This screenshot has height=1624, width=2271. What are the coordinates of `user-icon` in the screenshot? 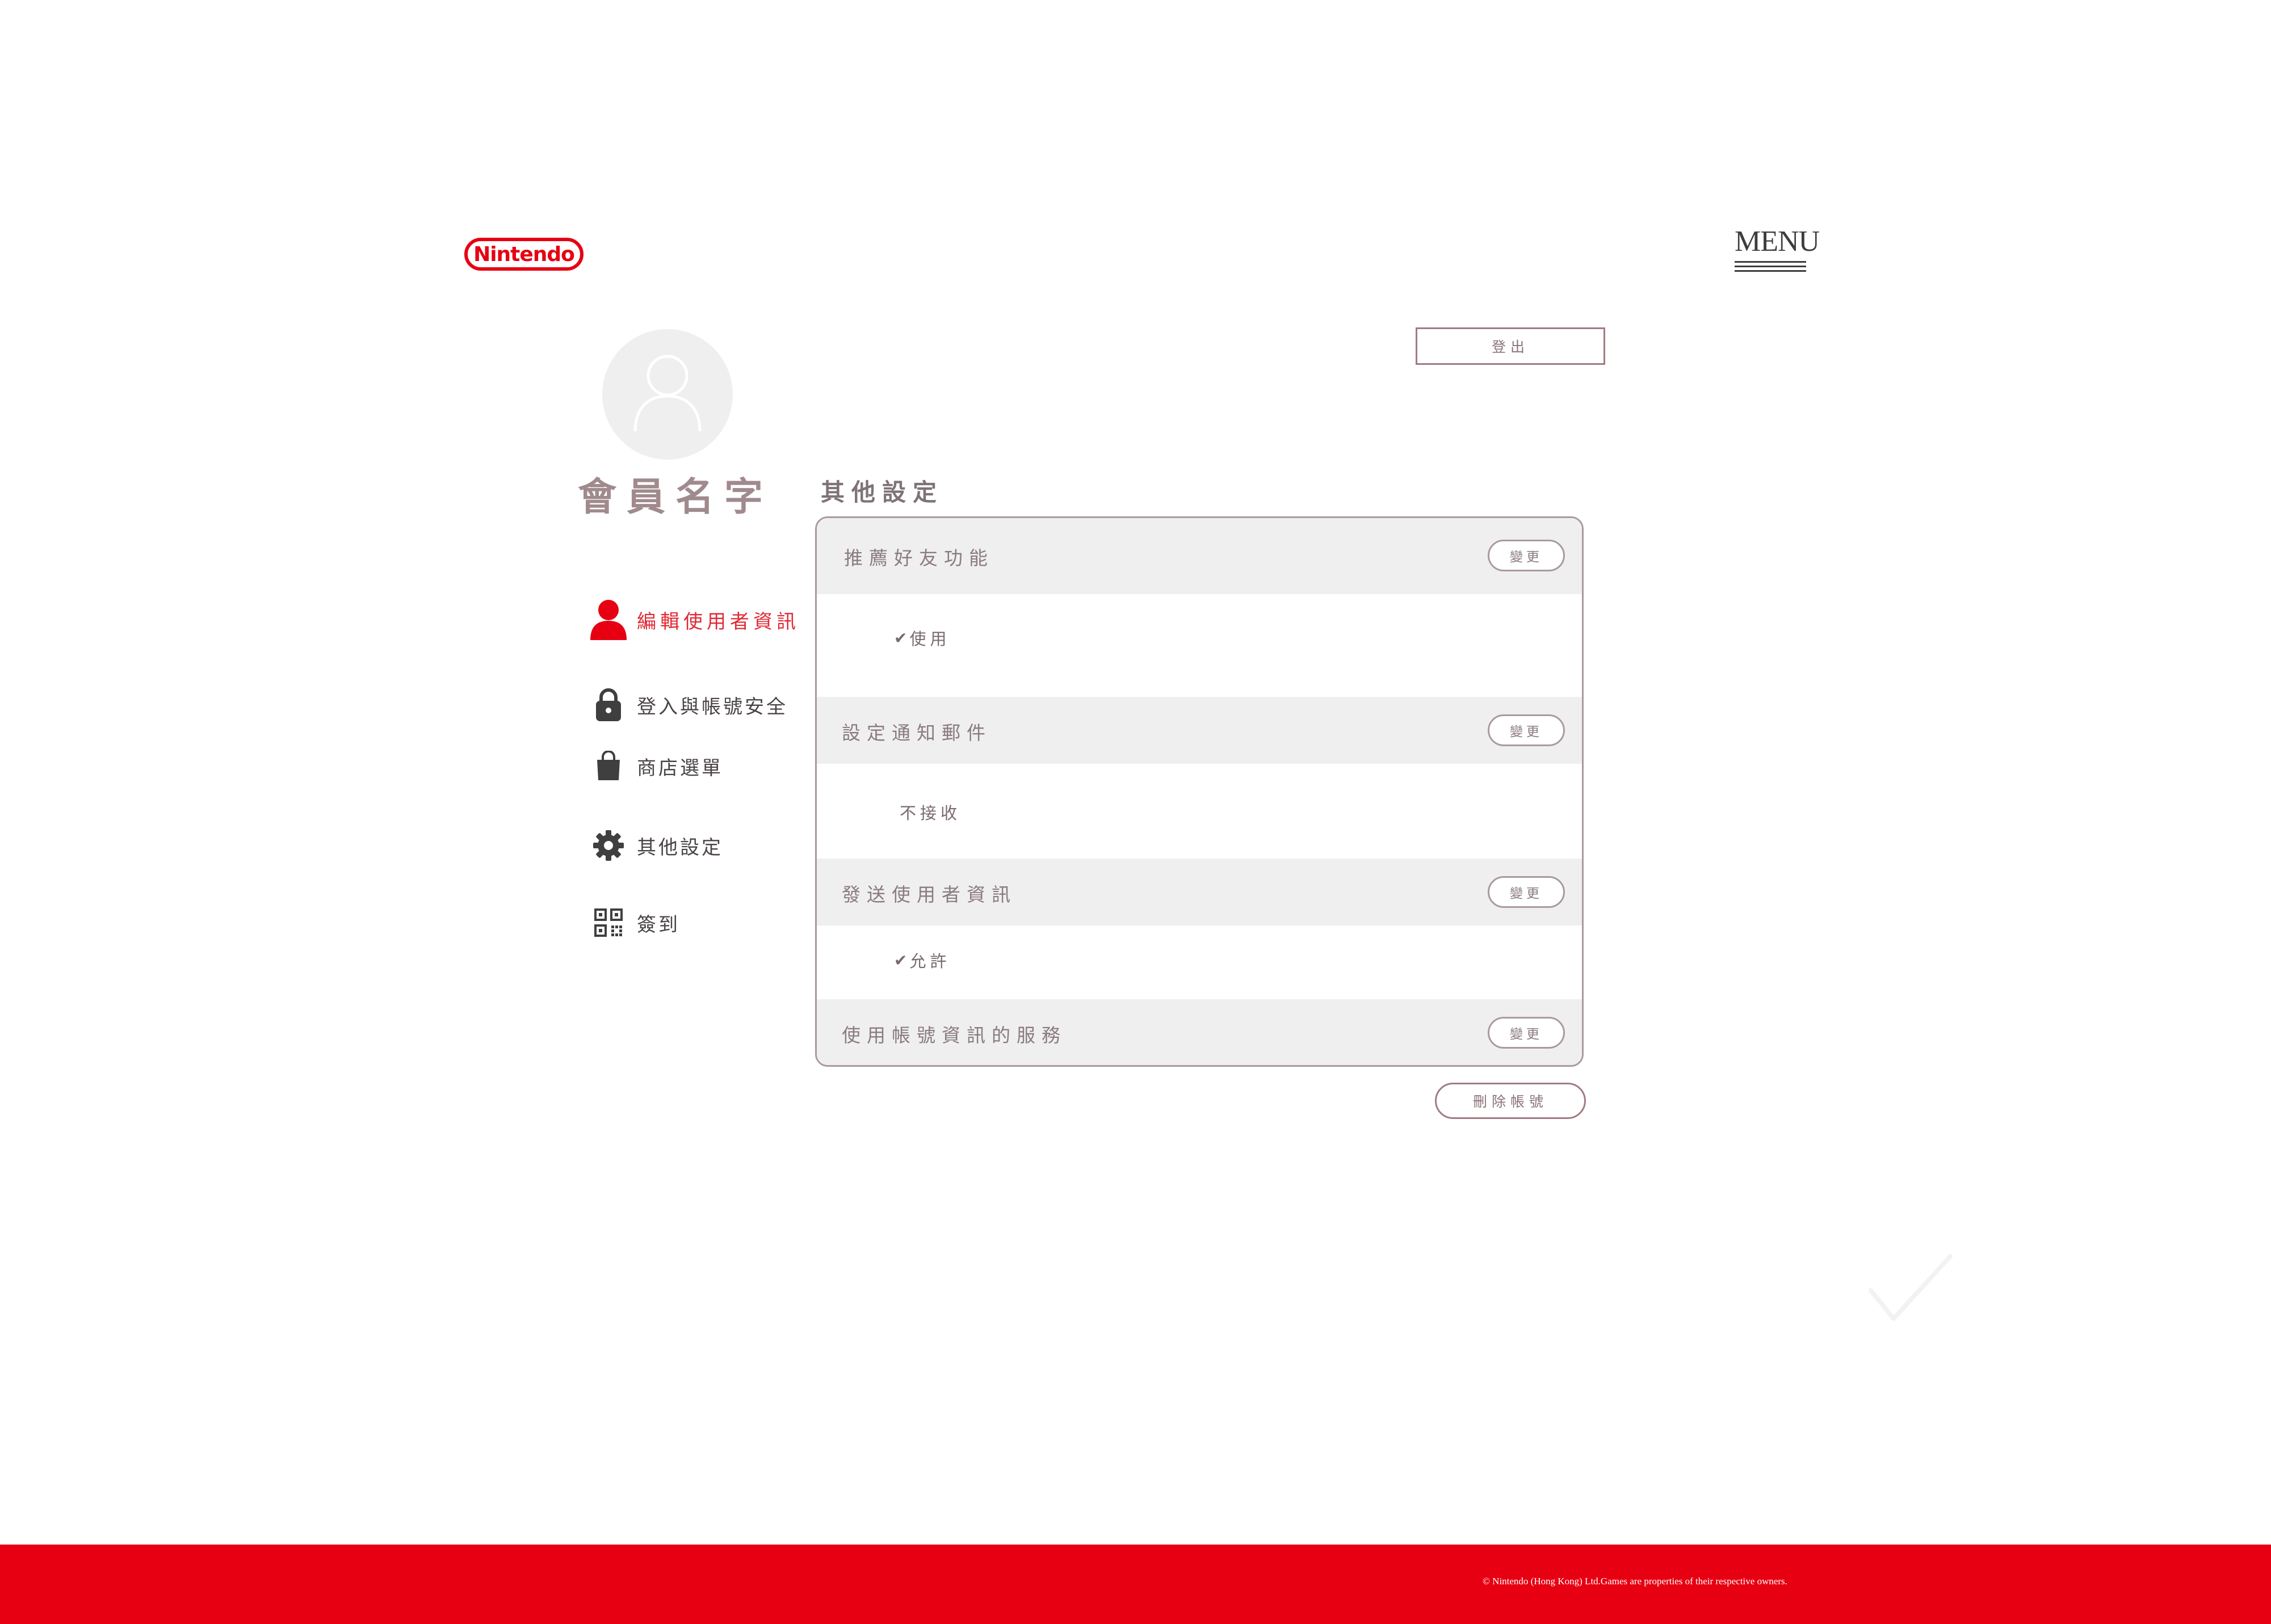 It's located at (608, 619).